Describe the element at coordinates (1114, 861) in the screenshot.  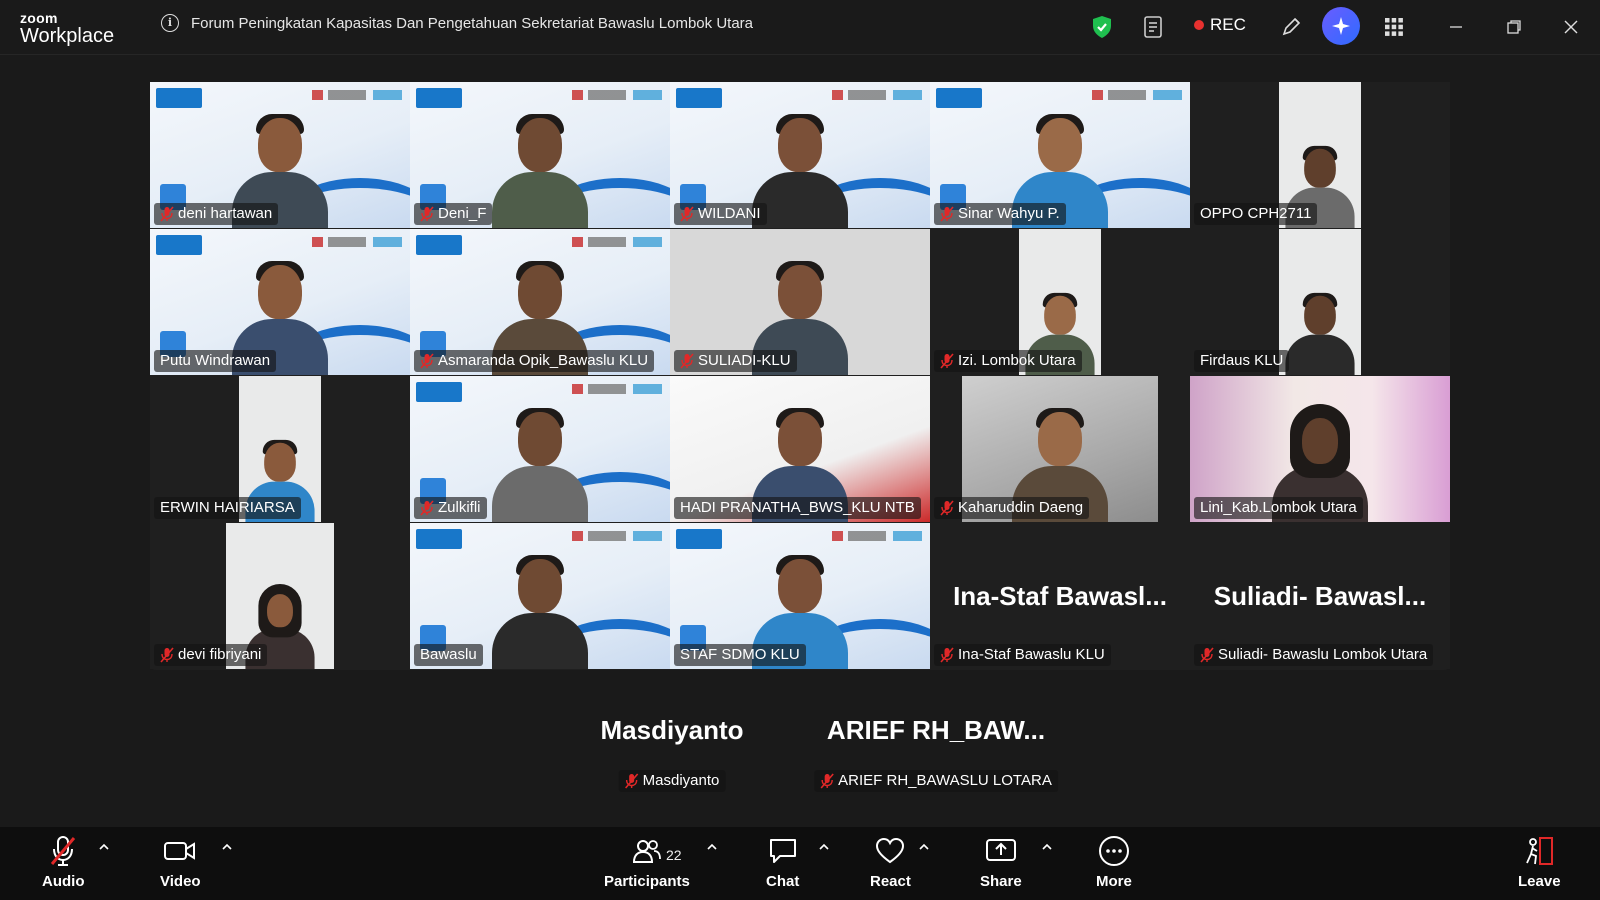
I see `more-button: More` at that location.